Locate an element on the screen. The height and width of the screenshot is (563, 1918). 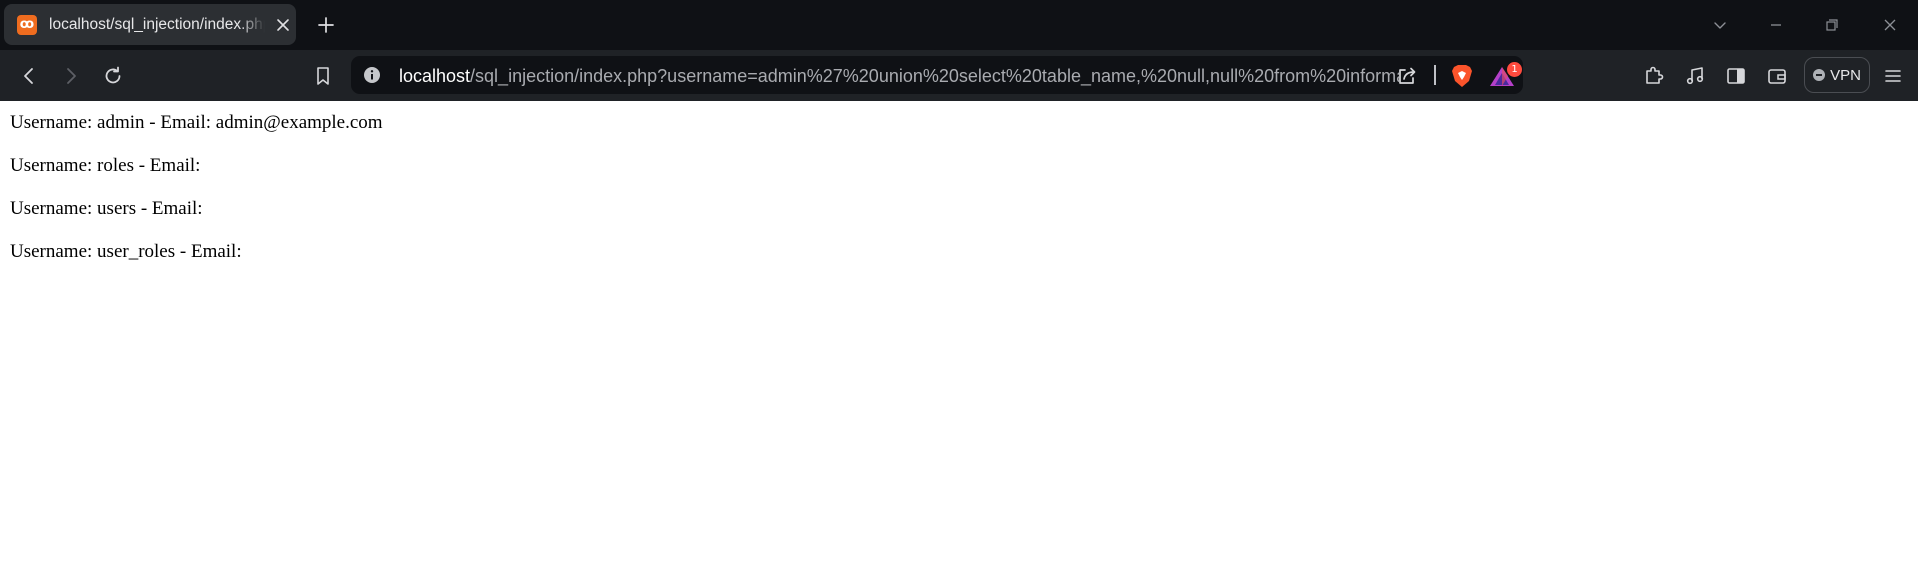
bookmark-icon is located at coordinates (323, 76).